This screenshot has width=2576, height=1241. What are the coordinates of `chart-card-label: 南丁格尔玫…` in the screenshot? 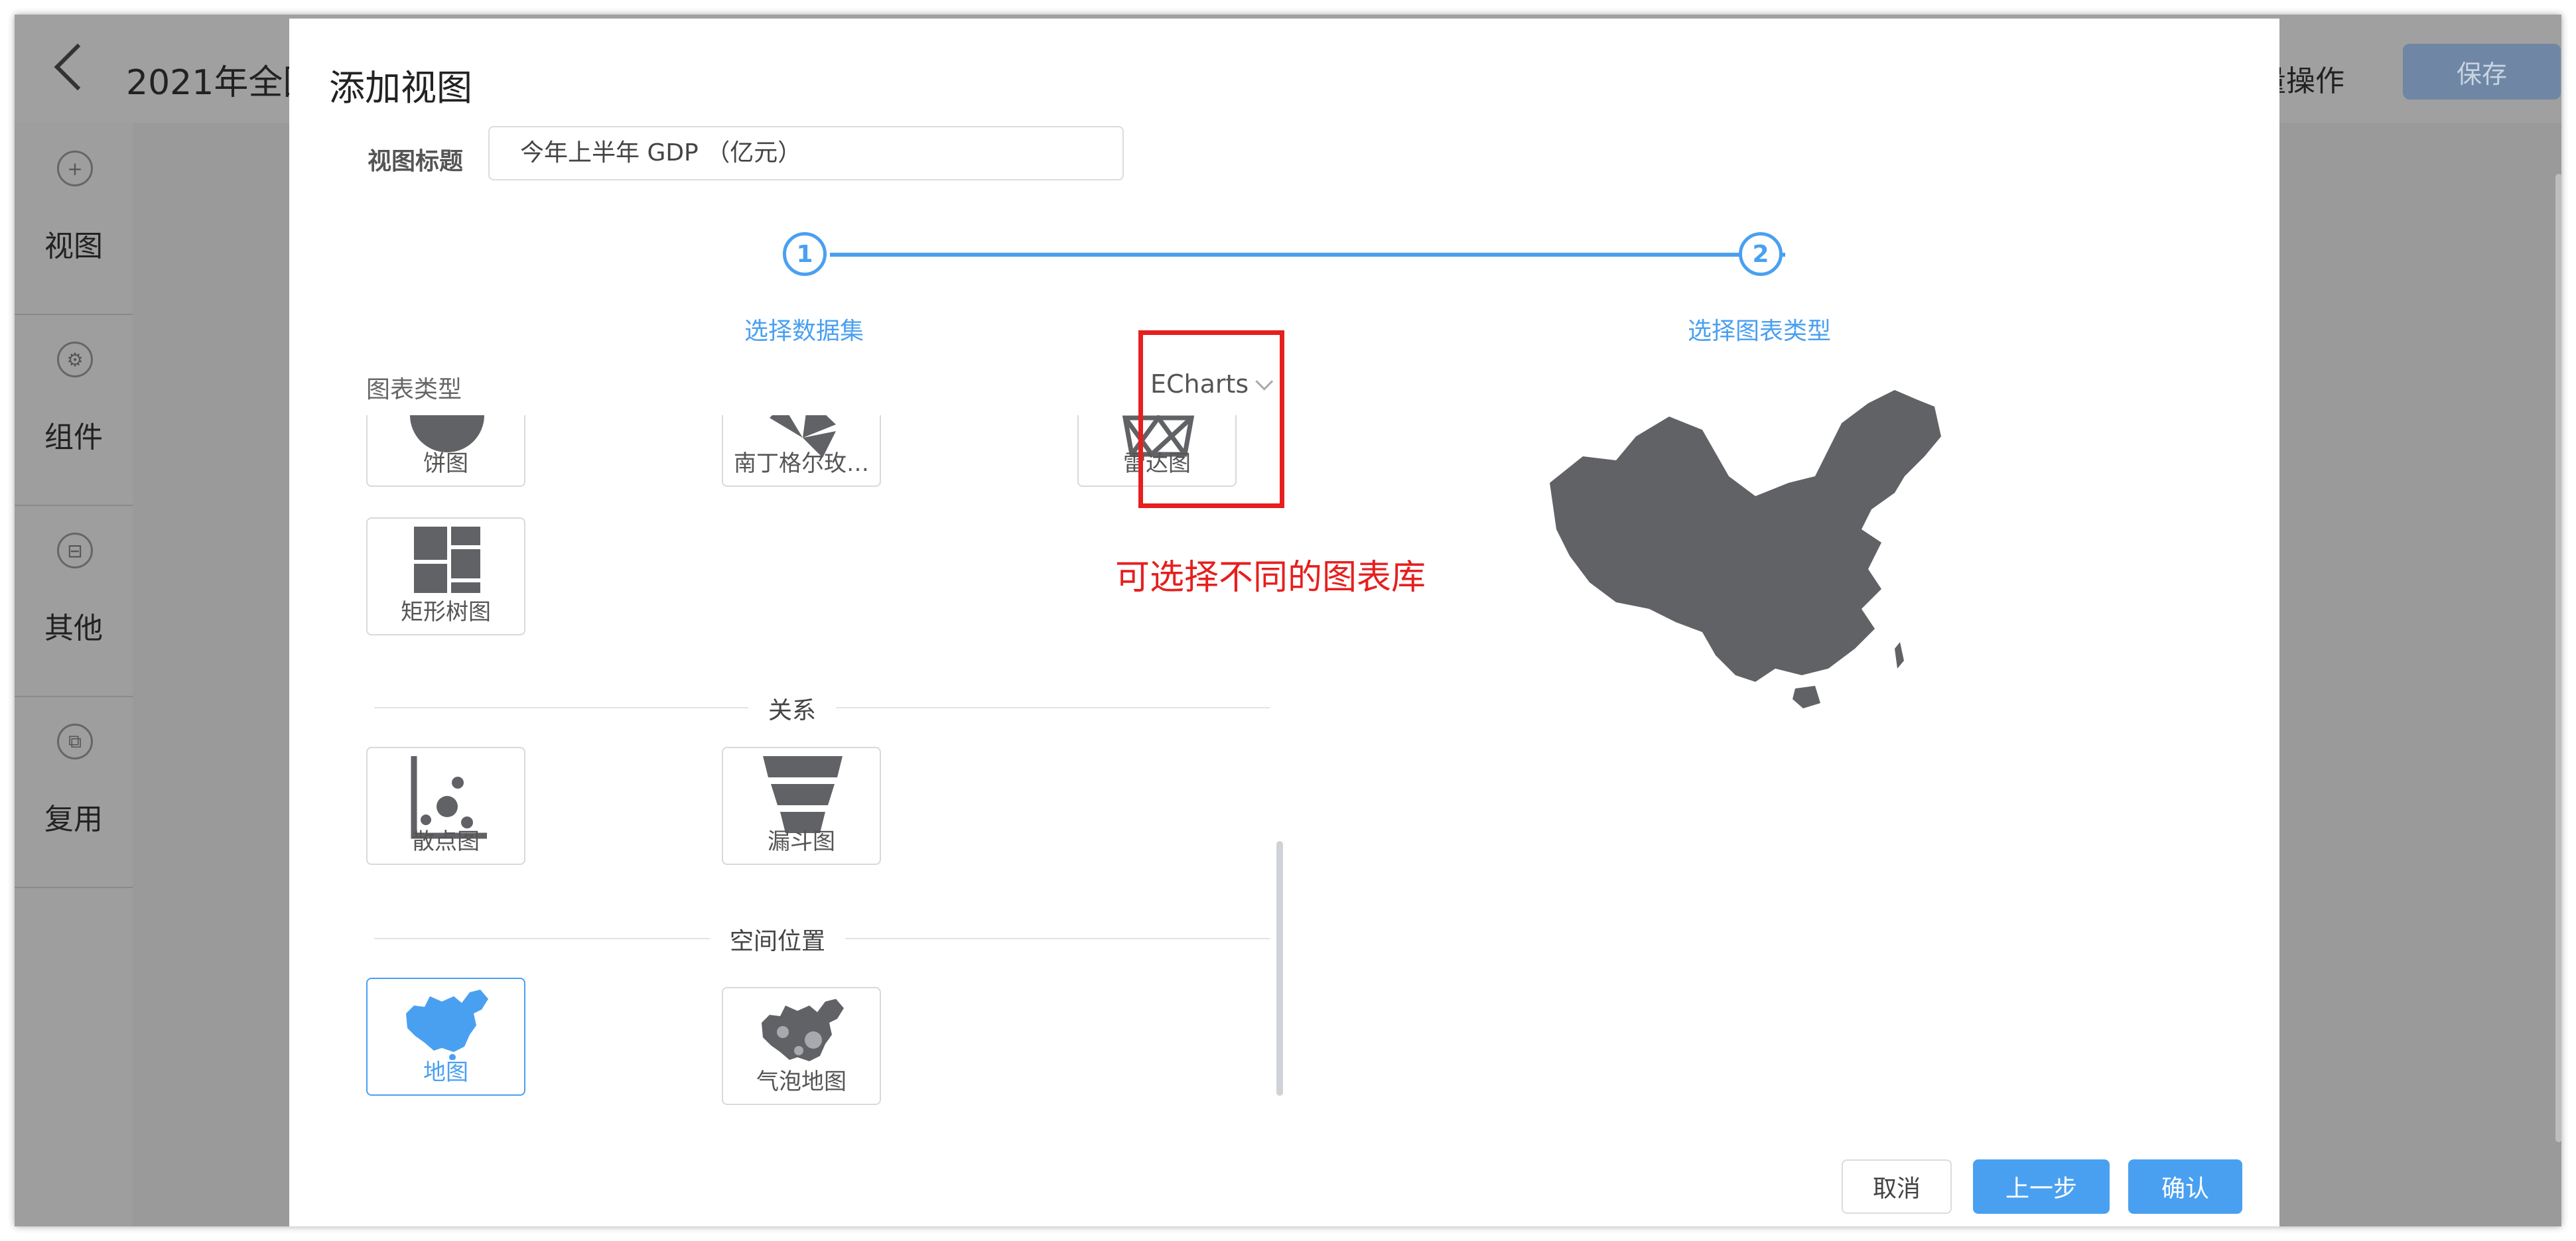 It's located at (801, 463).